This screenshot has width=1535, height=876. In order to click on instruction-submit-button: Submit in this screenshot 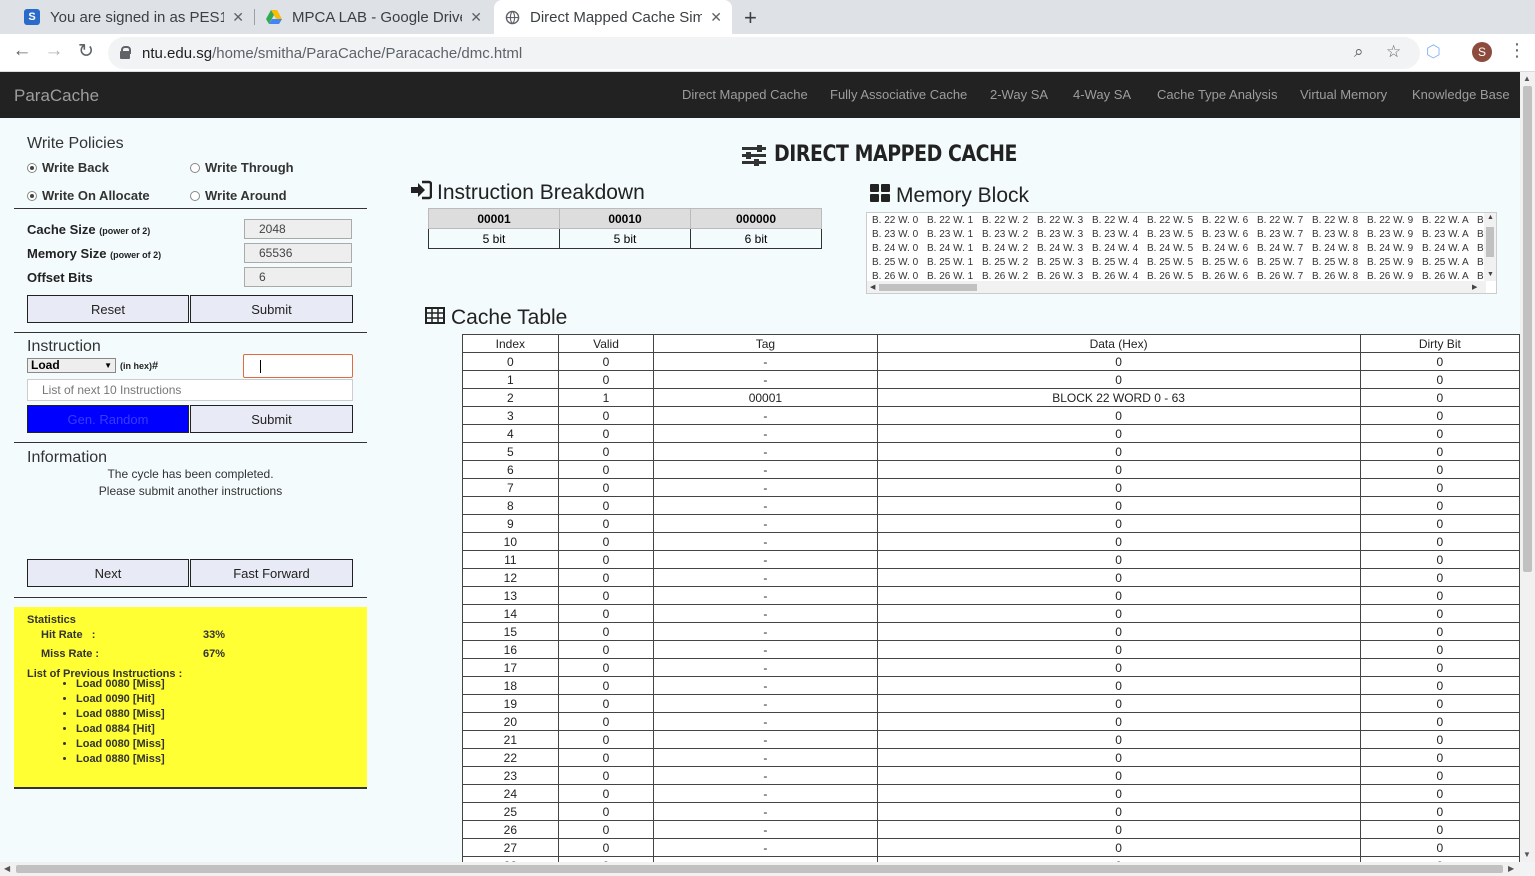, I will do `click(271, 419)`.